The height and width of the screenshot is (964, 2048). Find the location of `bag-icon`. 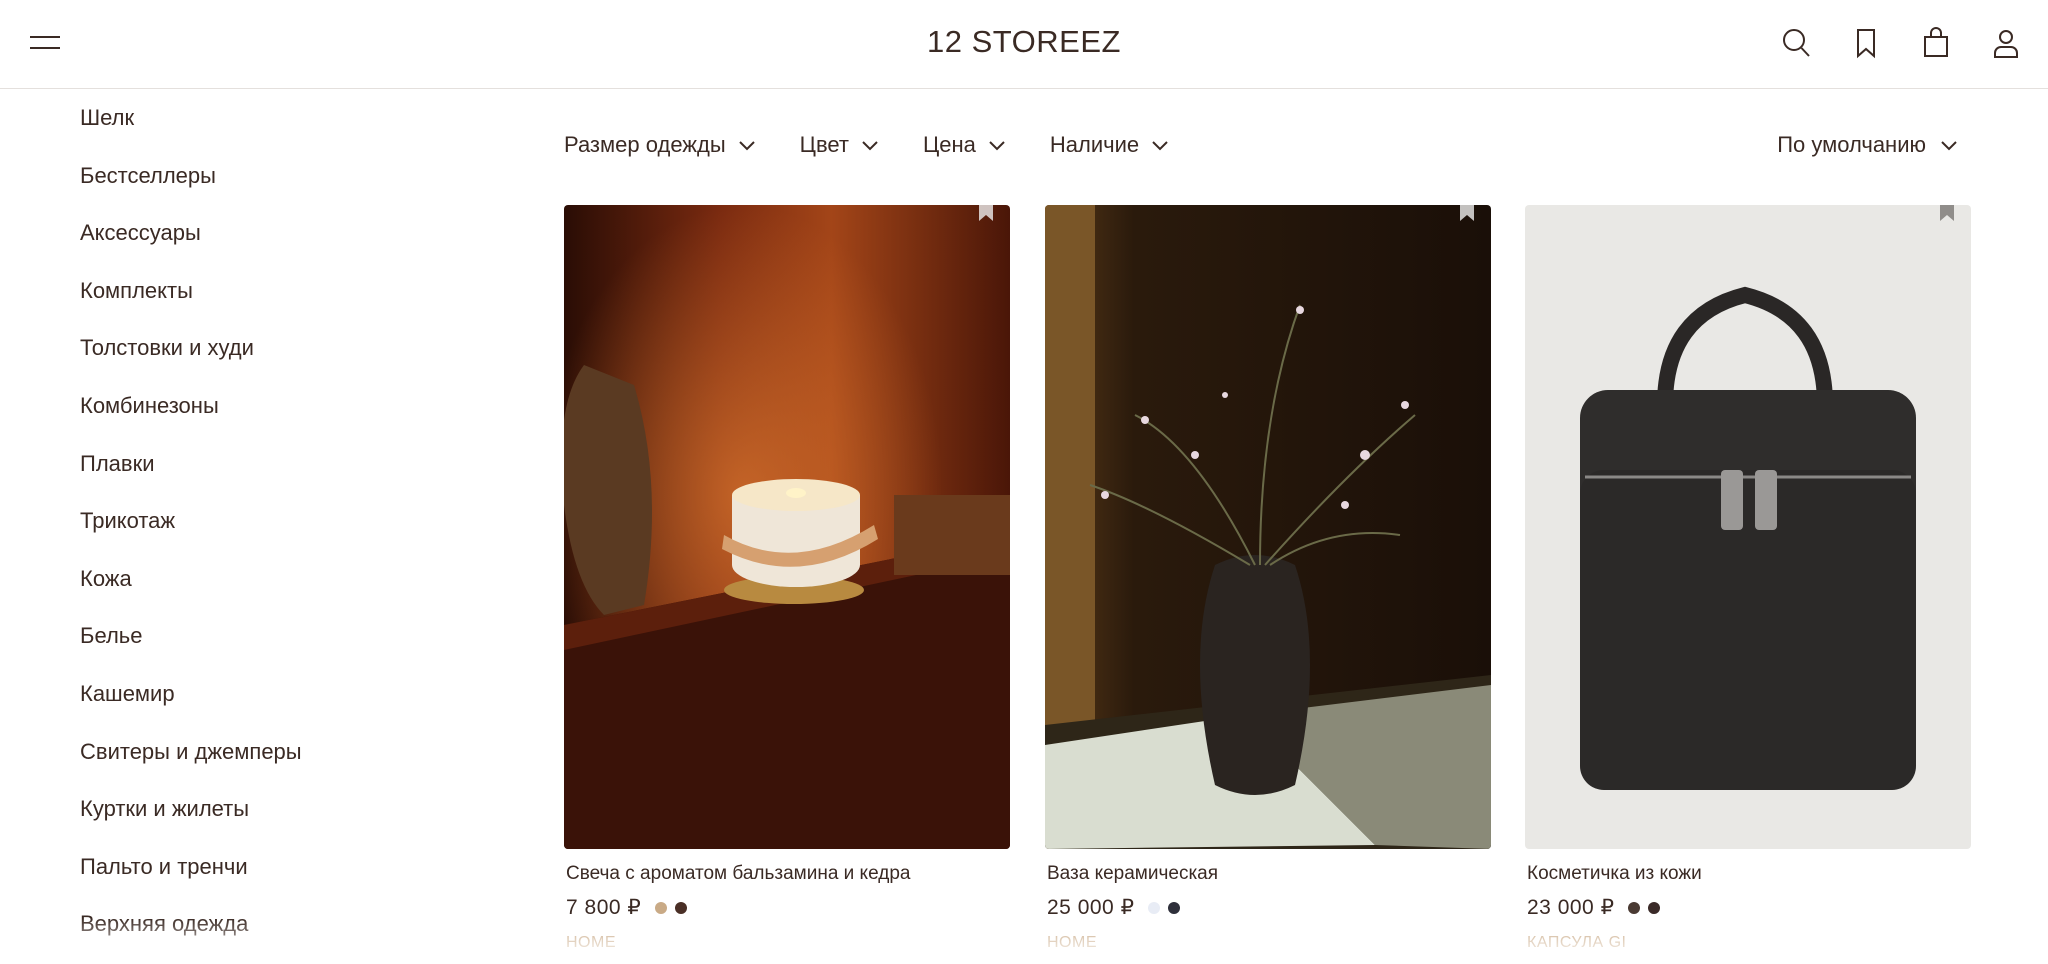

bag-icon is located at coordinates (1936, 43).